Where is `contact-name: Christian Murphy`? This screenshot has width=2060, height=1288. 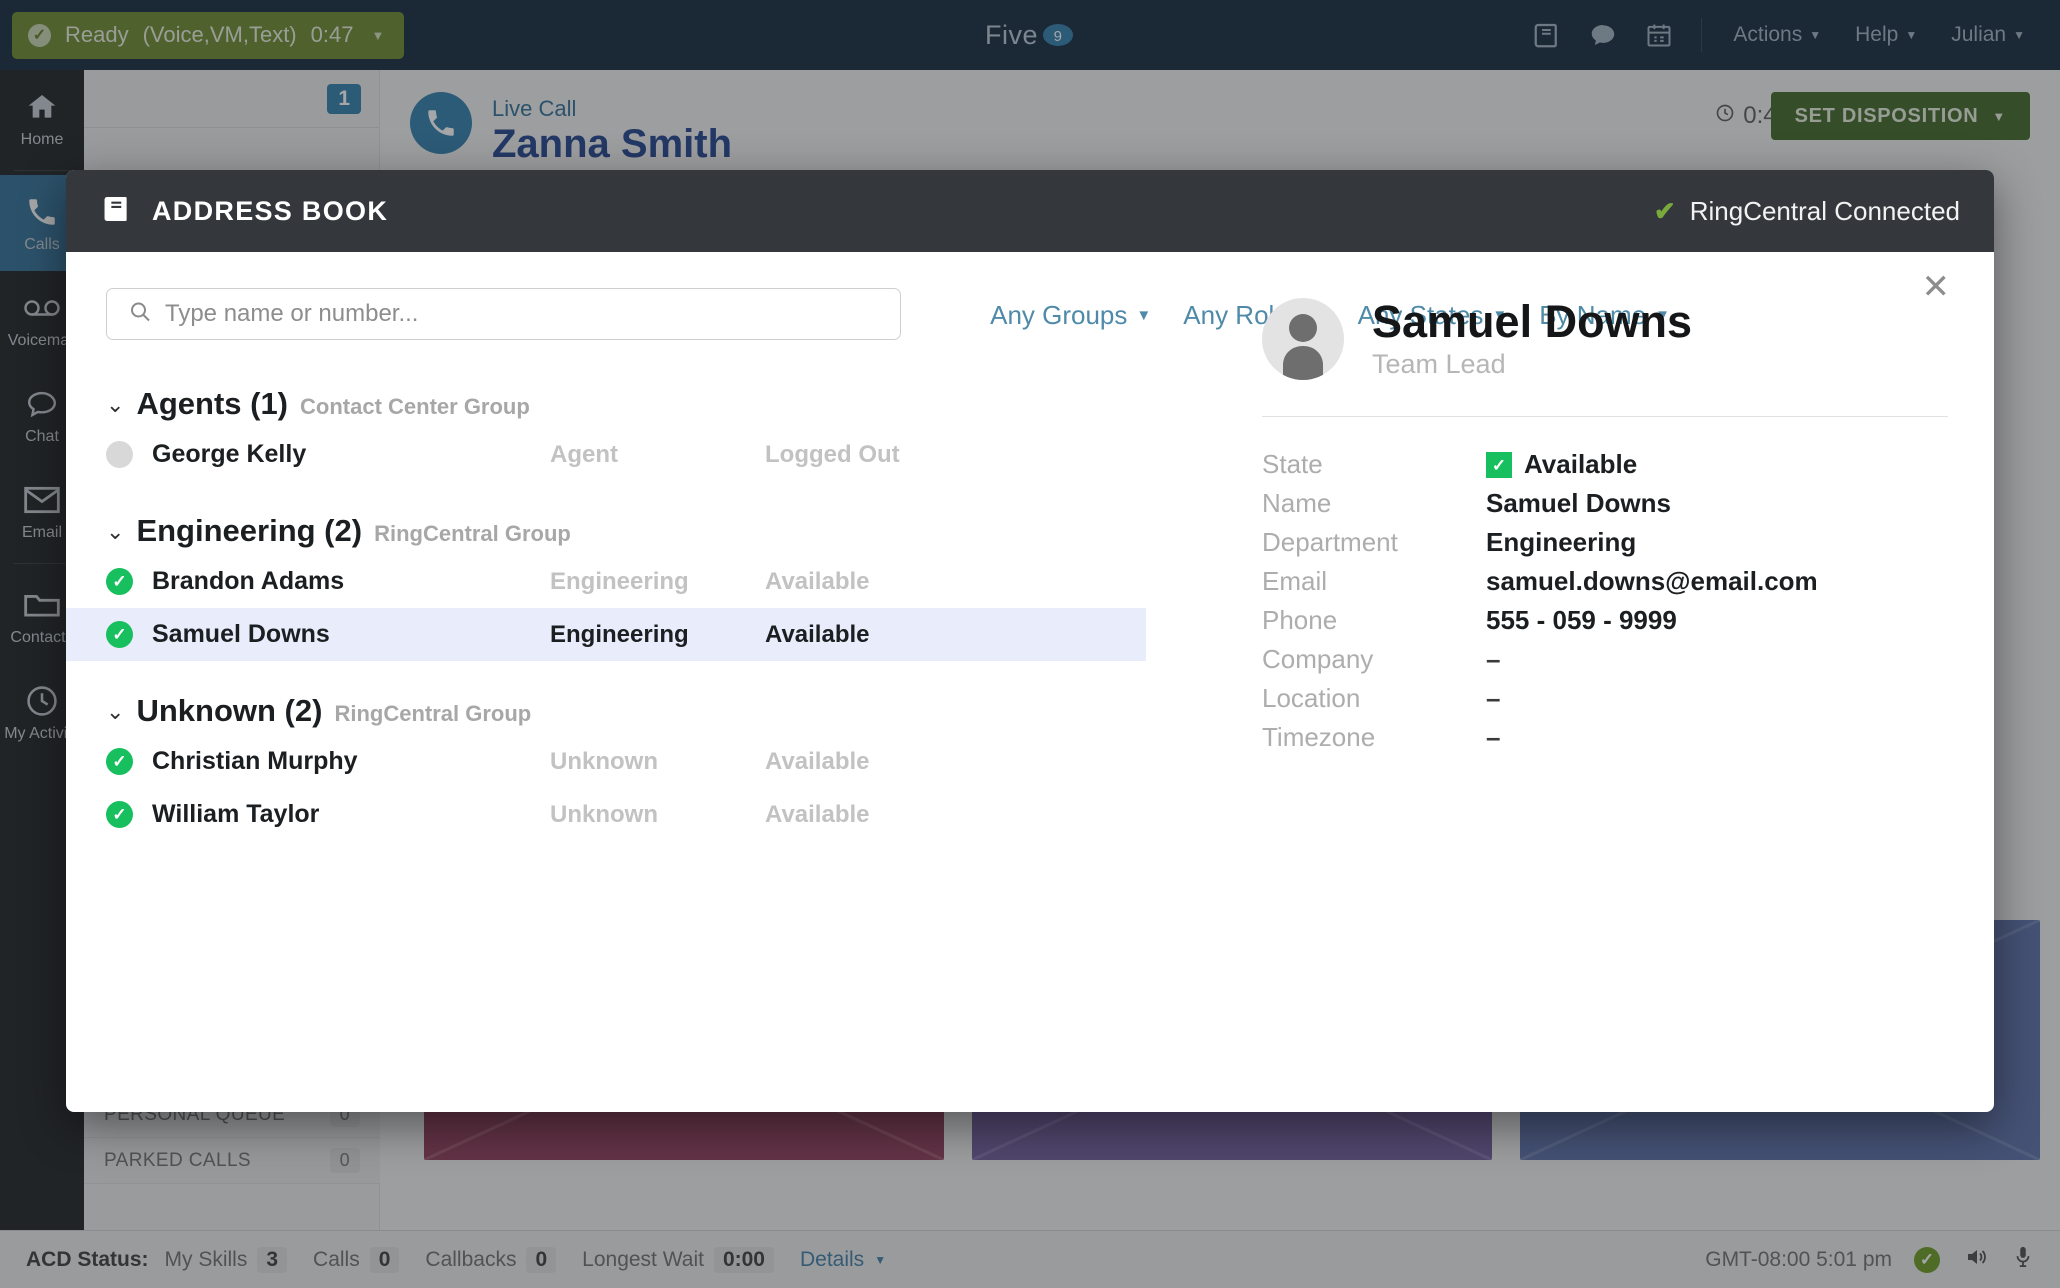
contact-name: Christian Murphy is located at coordinates (255, 761).